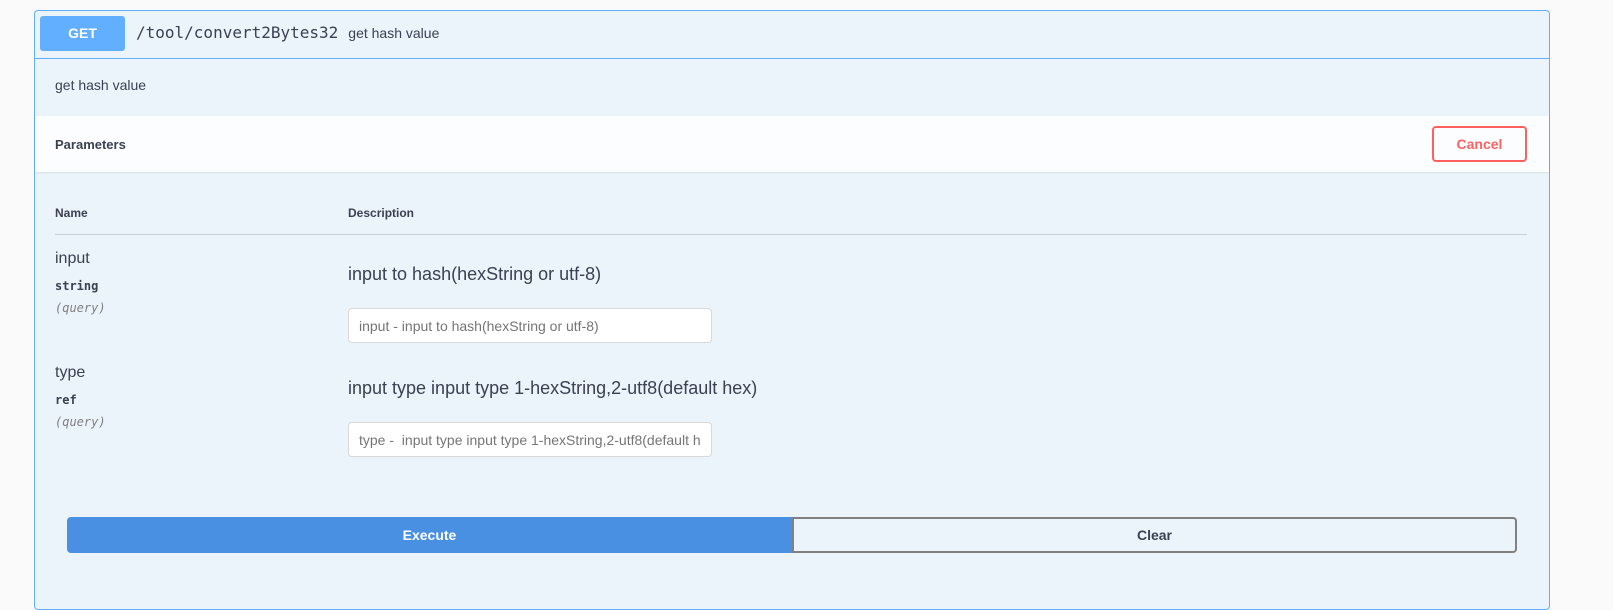 Image resolution: width=1613 pixels, height=610 pixels. I want to click on param-location-input: (query), so click(80, 308).